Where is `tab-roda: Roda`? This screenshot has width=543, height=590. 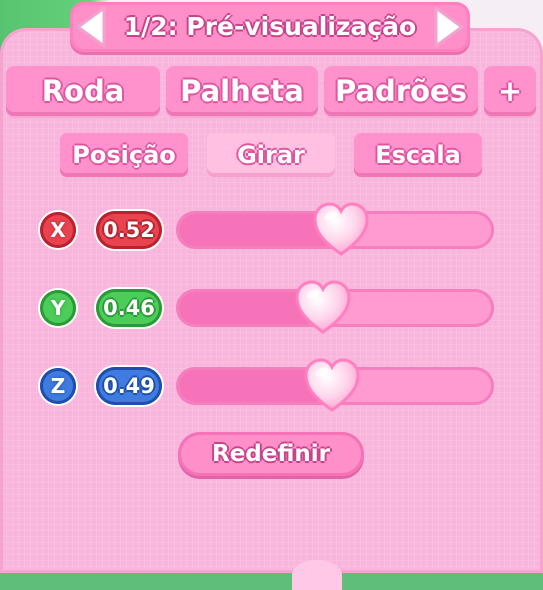
tab-roda: Roda is located at coordinates (83, 91).